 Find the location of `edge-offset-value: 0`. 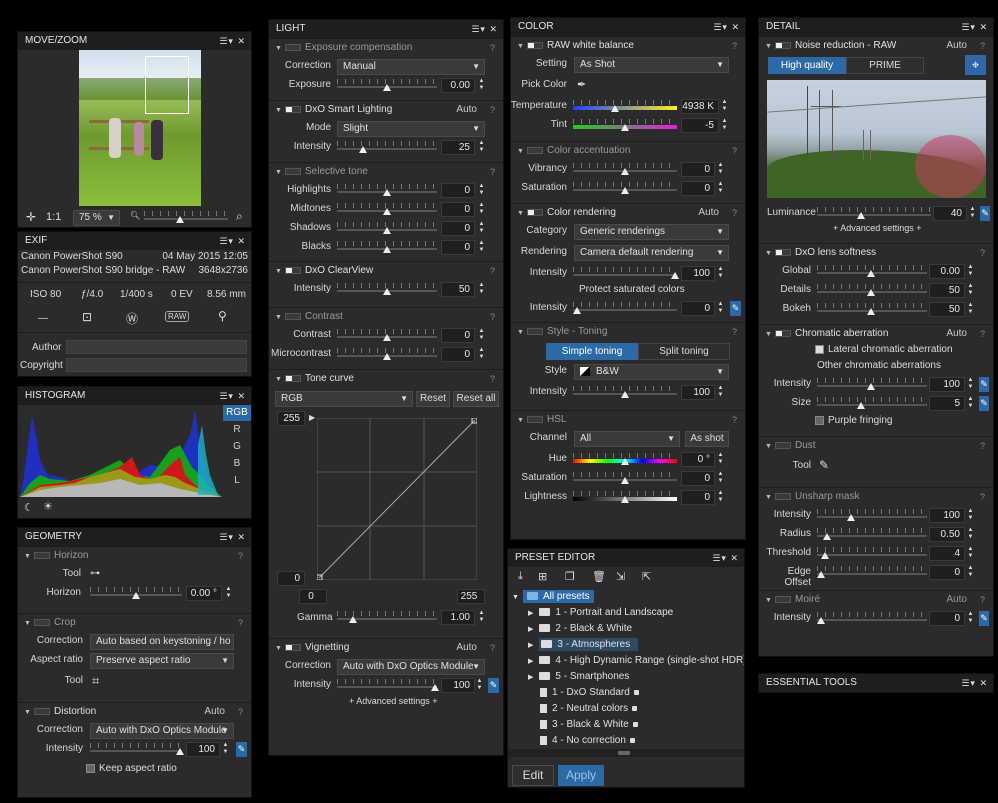

edge-offset-value: 0 is located at coordinates (947, 572).